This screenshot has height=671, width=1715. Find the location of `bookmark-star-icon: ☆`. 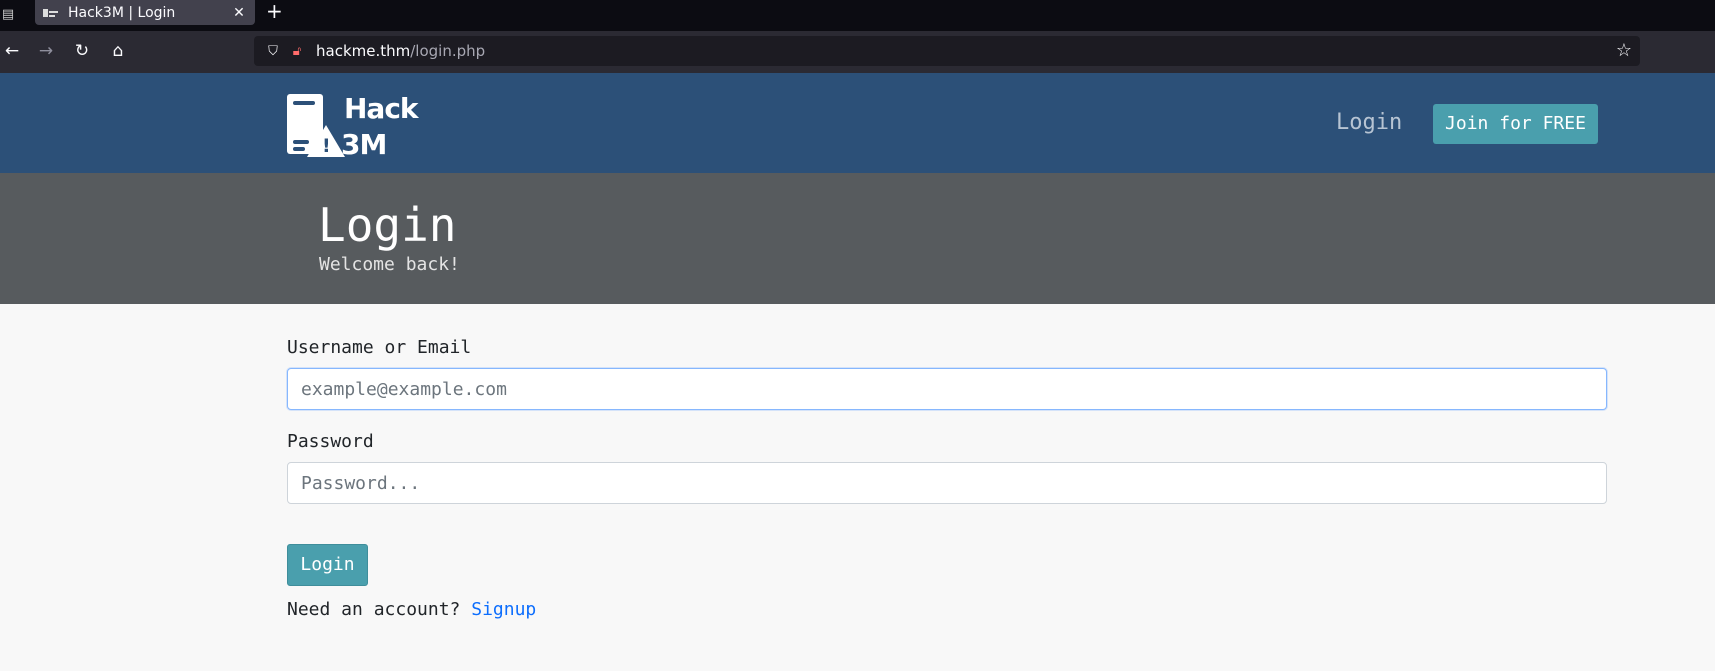

bookmark-star-icon: ☆ is located at coordinates (1624, 50).